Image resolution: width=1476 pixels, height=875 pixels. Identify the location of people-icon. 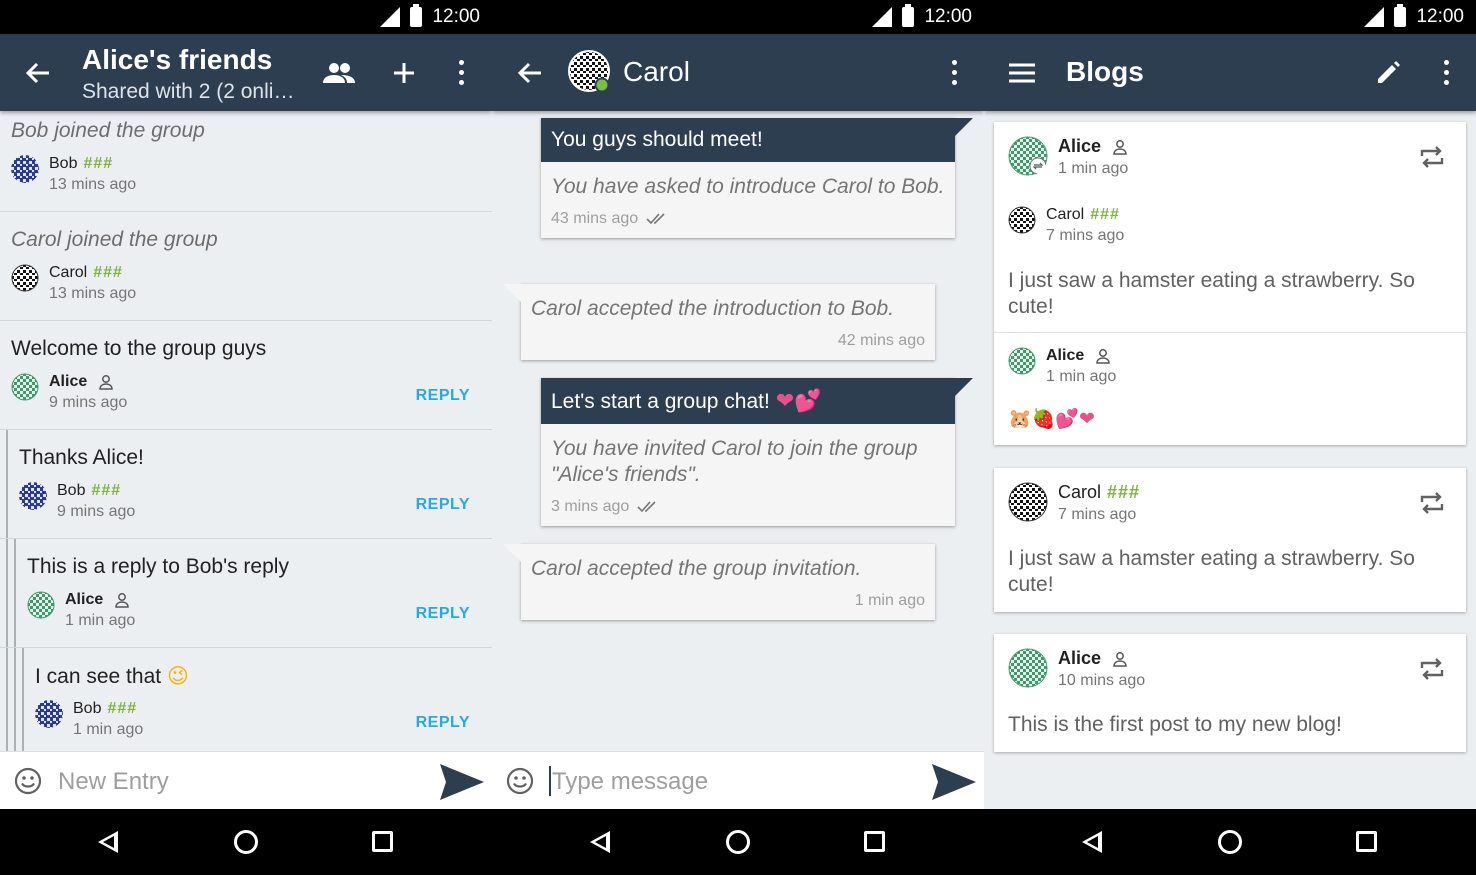
(339, 72).